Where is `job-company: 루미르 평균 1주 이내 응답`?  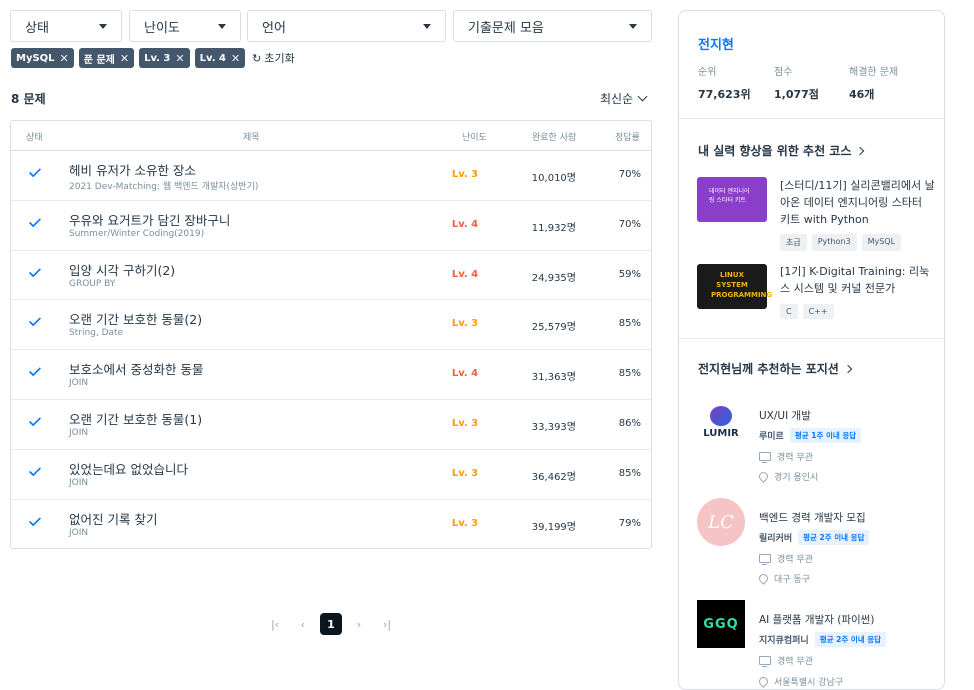
job-company: 루미르 평균 1주 이내 응답 is located at coordinates (810, 435).